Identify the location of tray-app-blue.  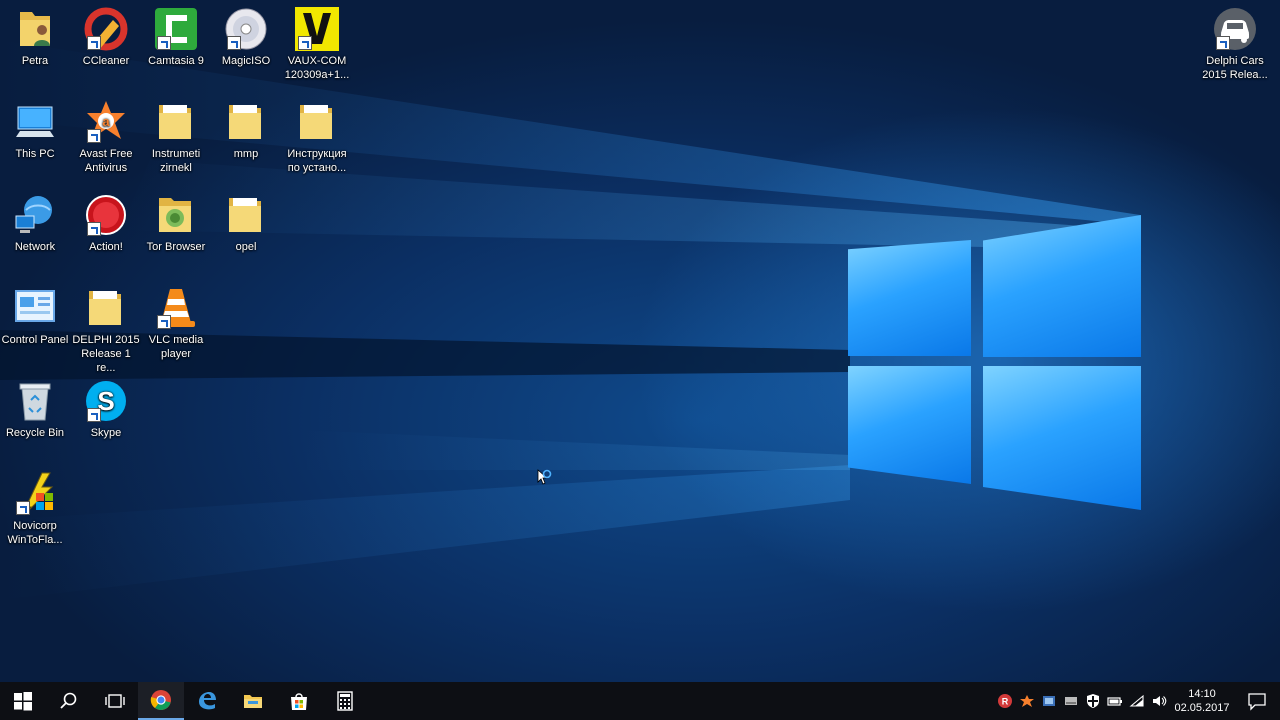
(1049, 701).